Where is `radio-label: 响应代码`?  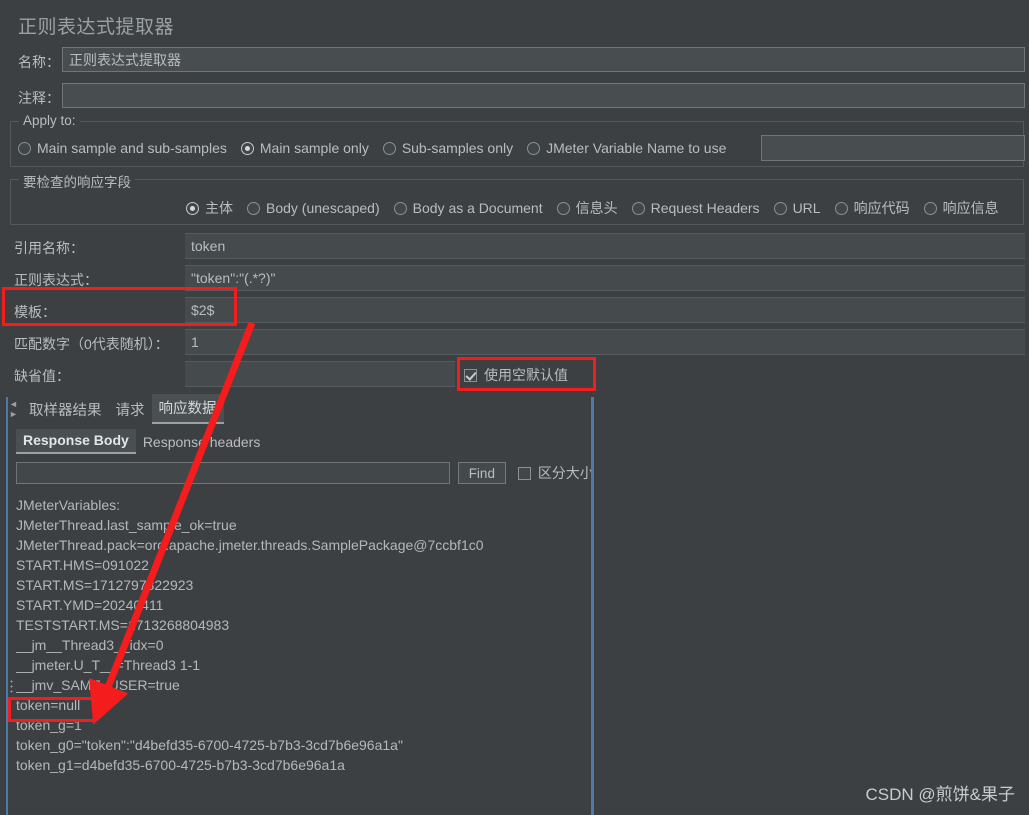 radio-label: 响应代码 is located at coordinates (881, 208).